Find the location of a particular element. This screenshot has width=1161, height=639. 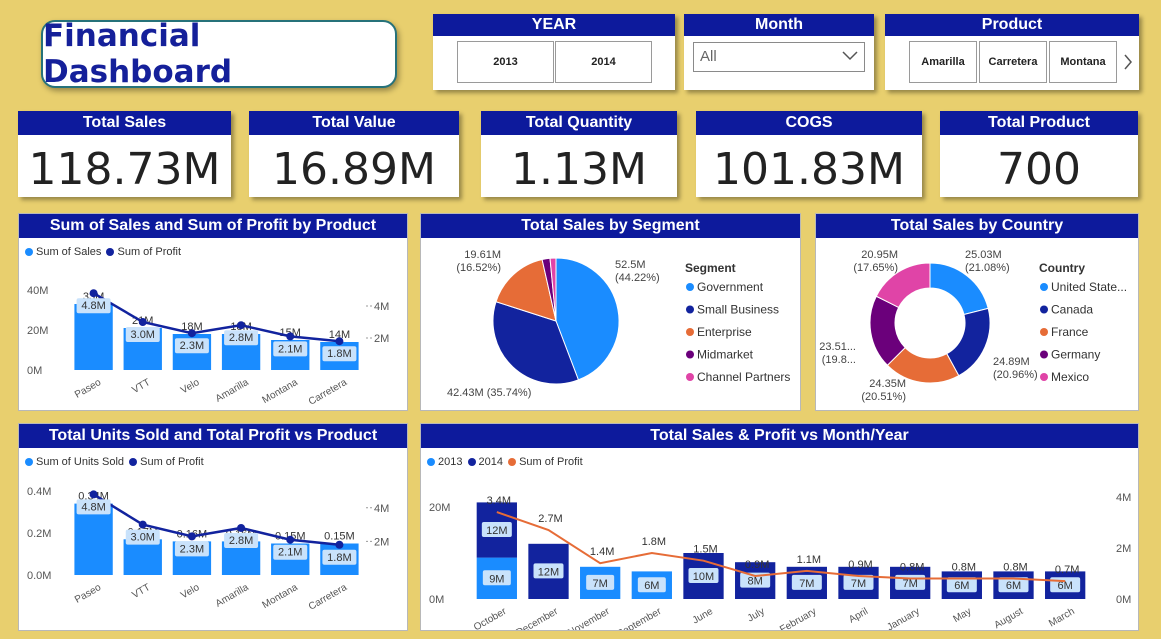

product-slicer-title: Product is located at coordinates (1012, 25).